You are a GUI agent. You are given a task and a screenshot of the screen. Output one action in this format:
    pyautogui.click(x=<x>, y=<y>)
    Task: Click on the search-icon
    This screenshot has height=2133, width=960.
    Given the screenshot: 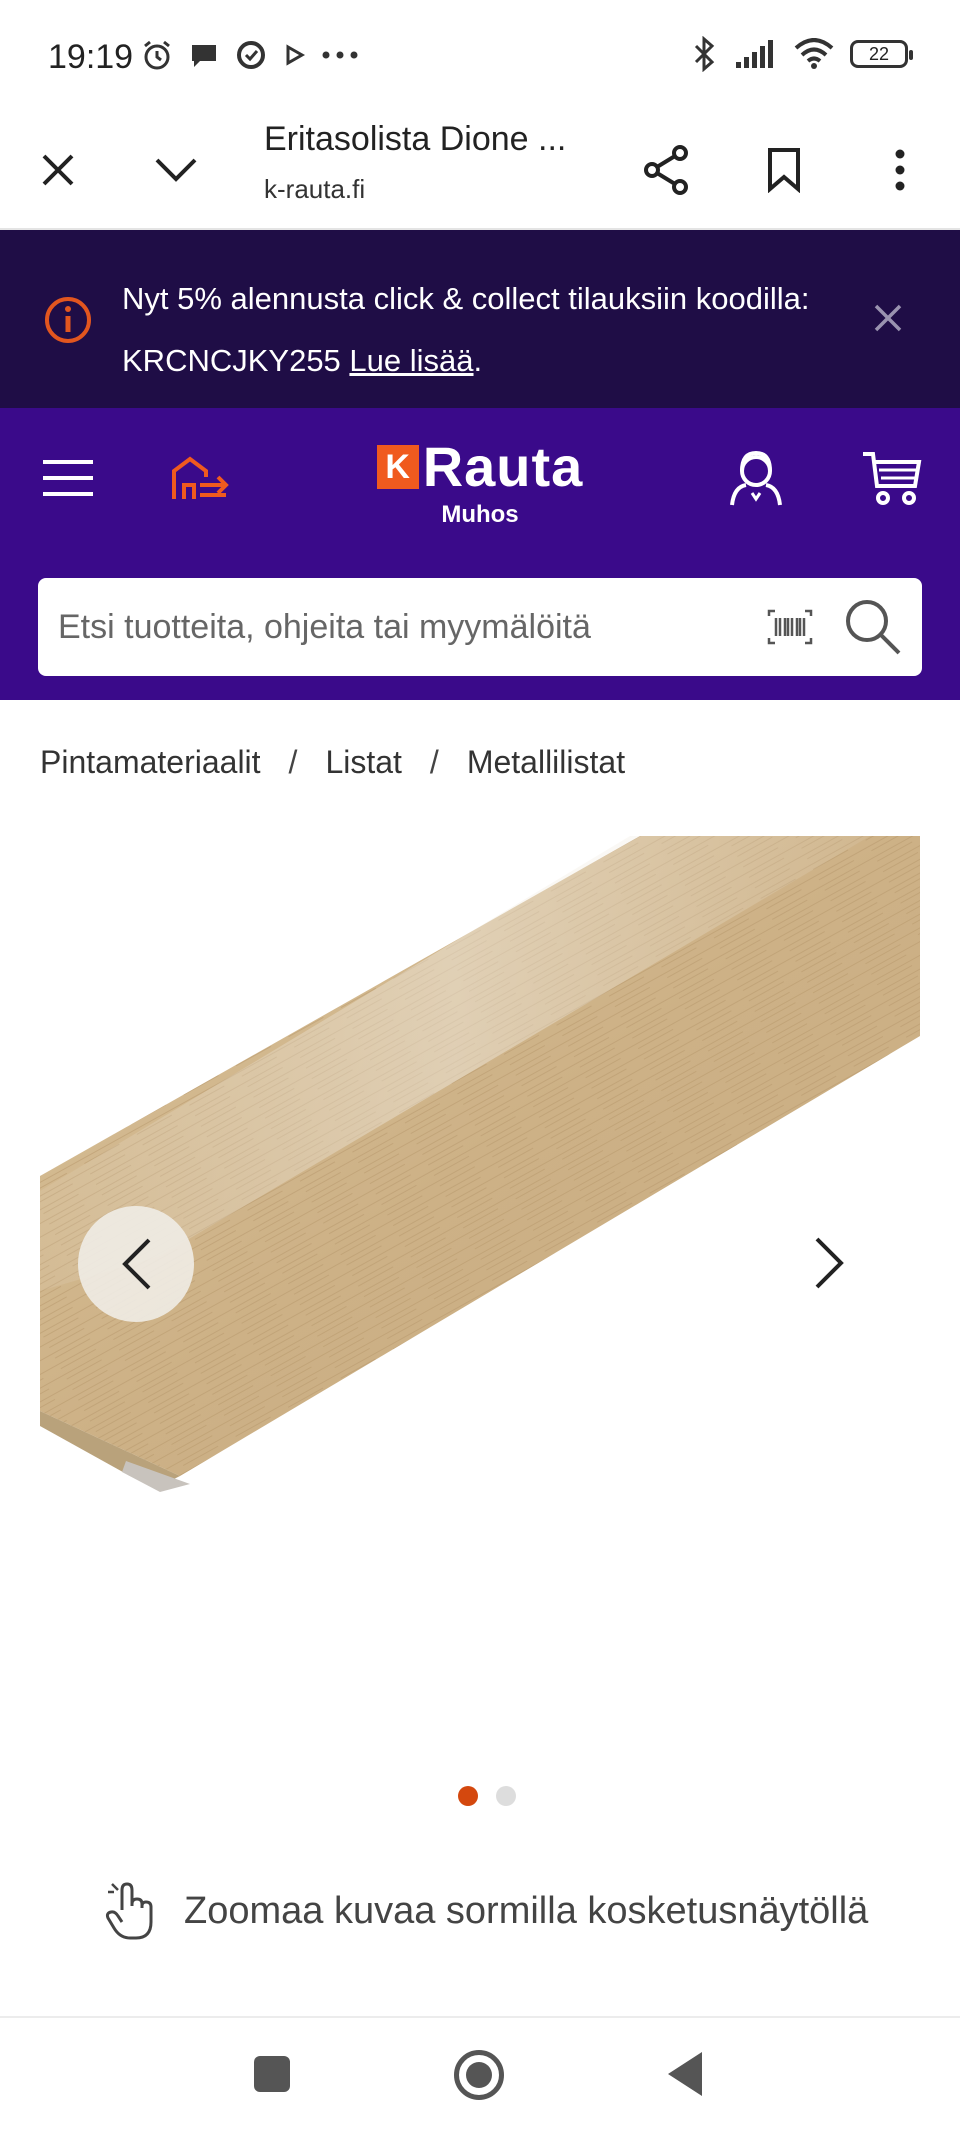 What is the action you would take?
    pyautogui.click(x=873, y=627)
    